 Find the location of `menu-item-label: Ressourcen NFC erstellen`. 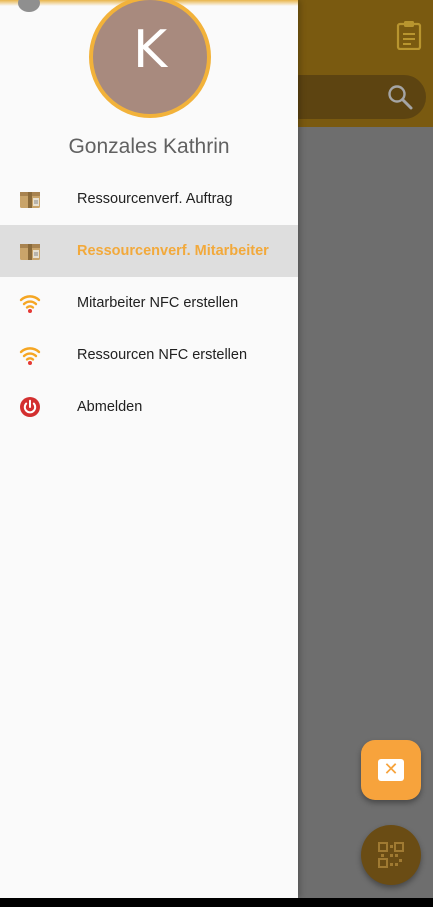

menu-item-label: Ressourcen NFC erstellen is located at coordinates (162, 355).